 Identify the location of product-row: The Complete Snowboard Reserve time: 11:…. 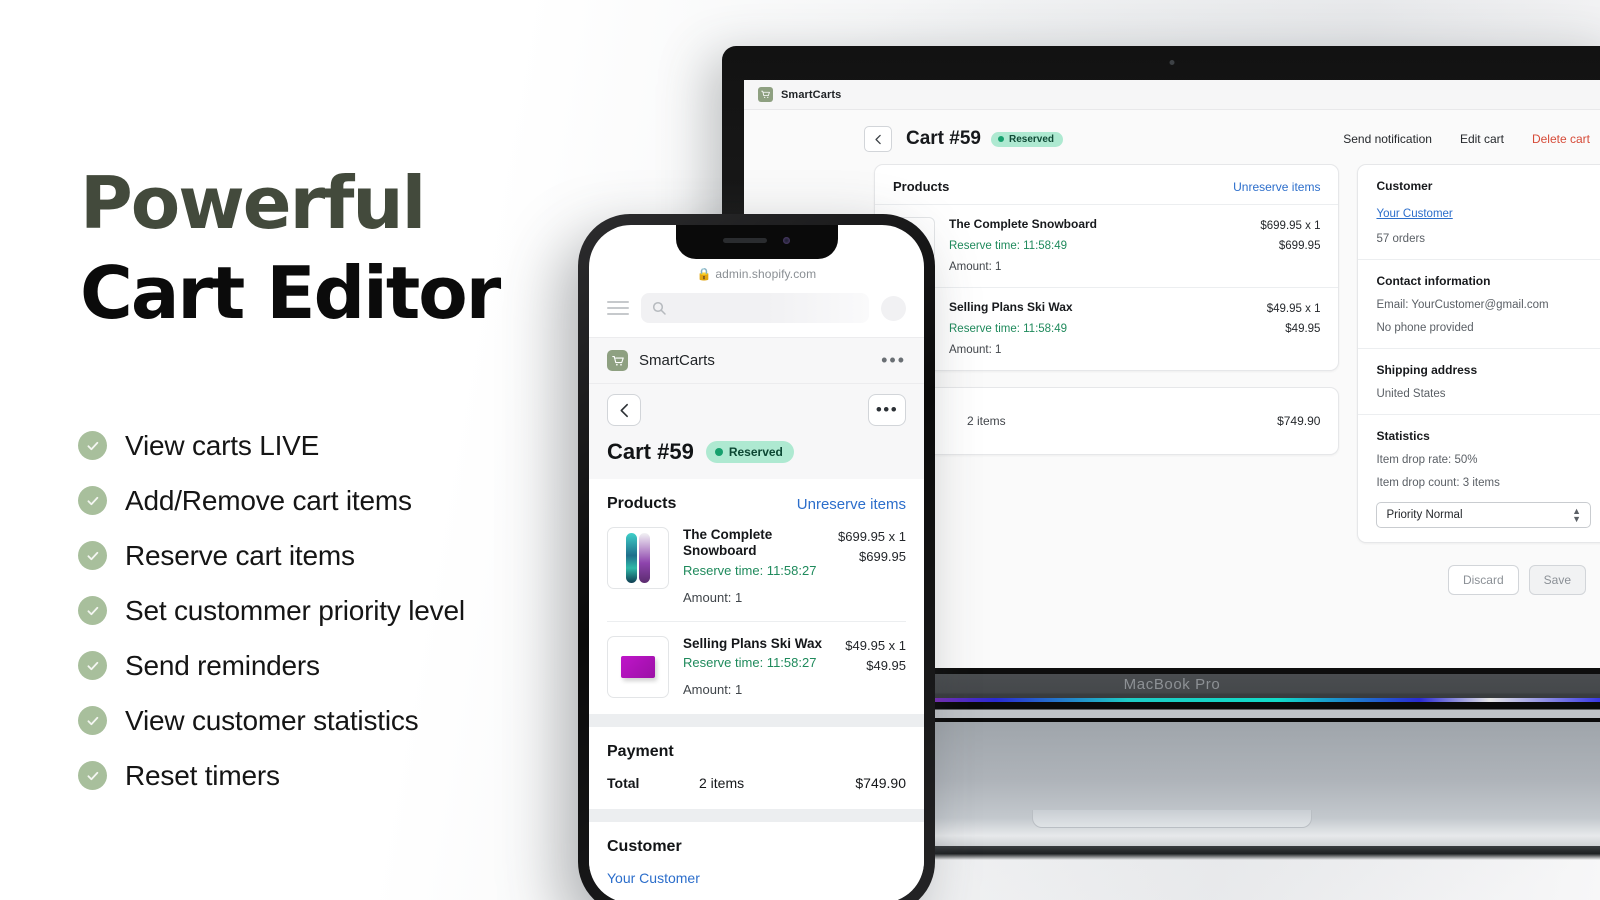
(756, 567).